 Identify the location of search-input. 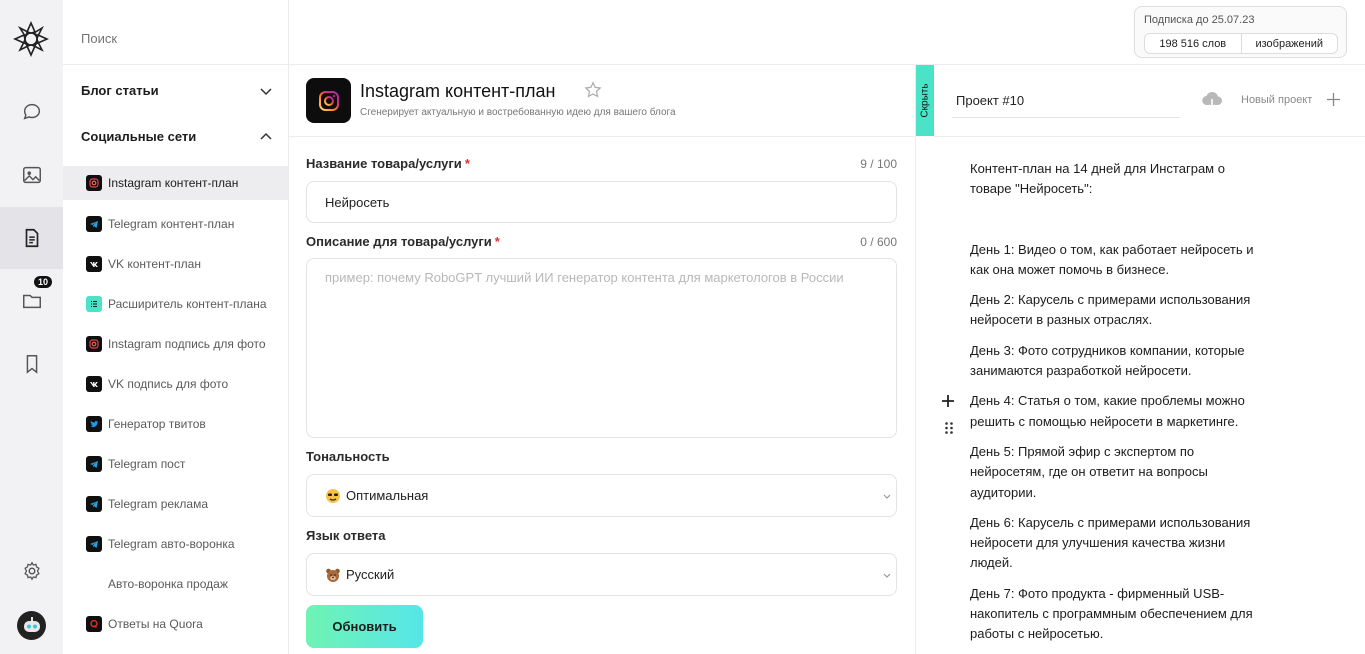
(176, 38).